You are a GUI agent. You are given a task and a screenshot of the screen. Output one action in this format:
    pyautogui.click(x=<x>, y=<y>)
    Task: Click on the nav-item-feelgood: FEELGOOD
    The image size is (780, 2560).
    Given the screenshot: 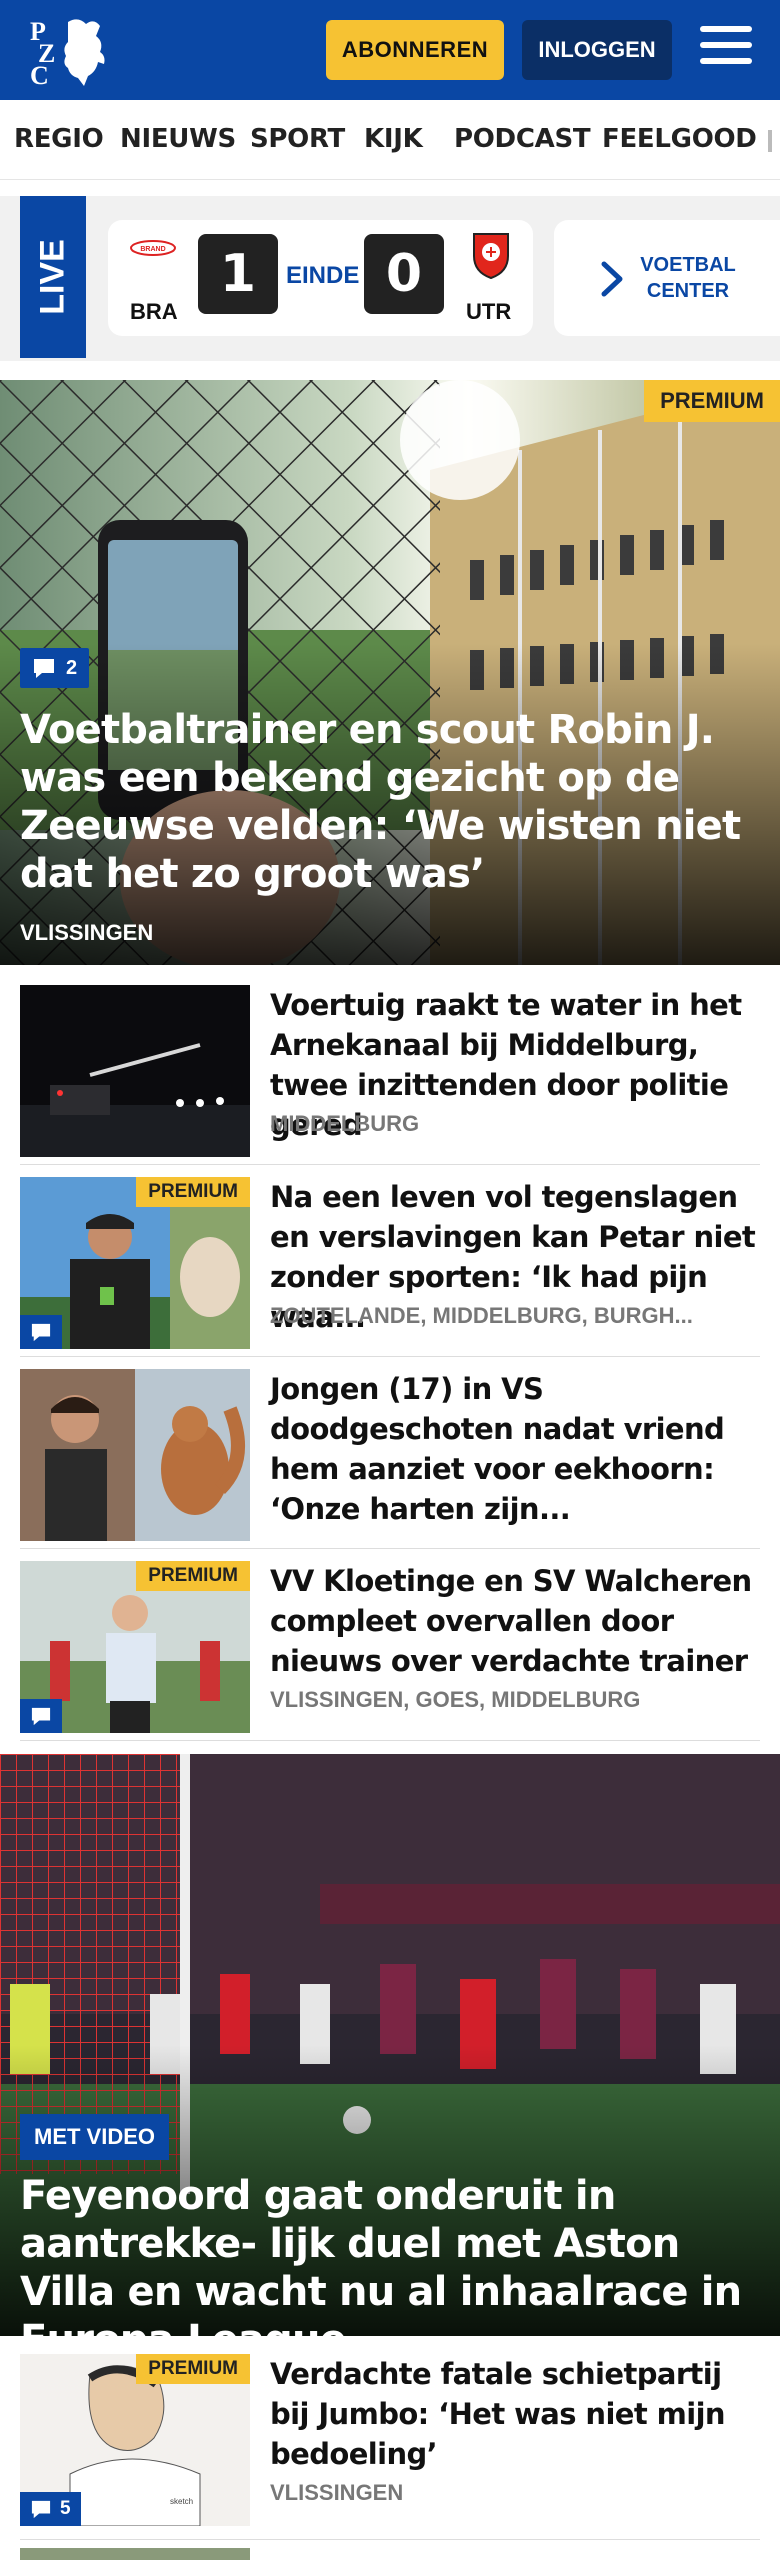 What is the action you would take?
    pyautogui.click(x=679, y=139)
    